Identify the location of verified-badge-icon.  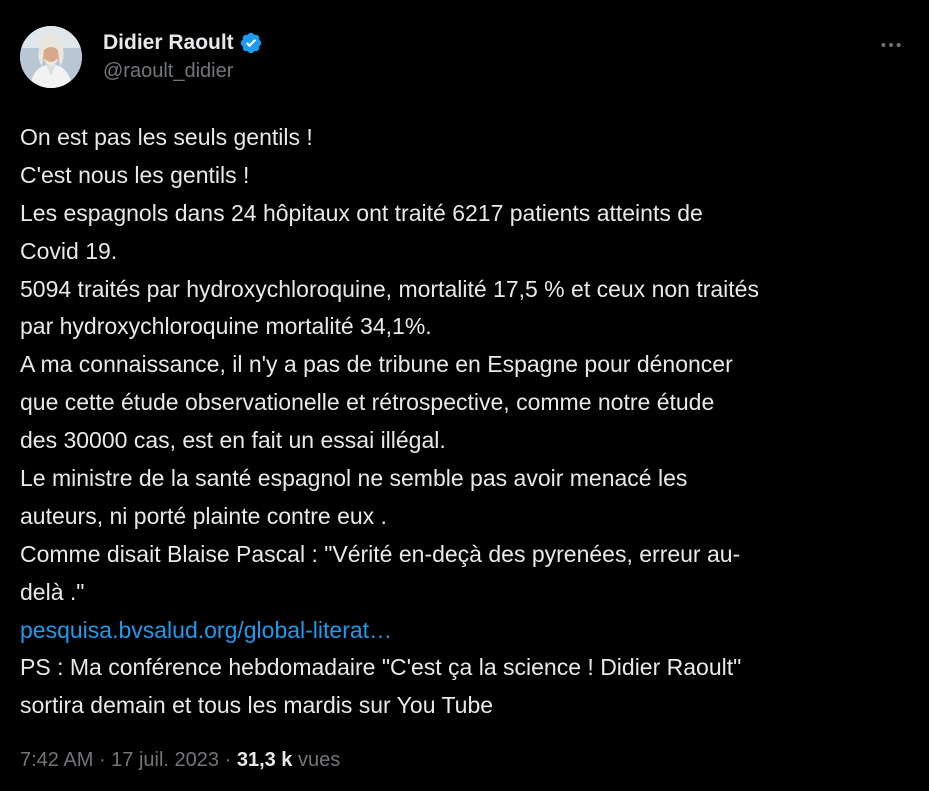
(251, 43).